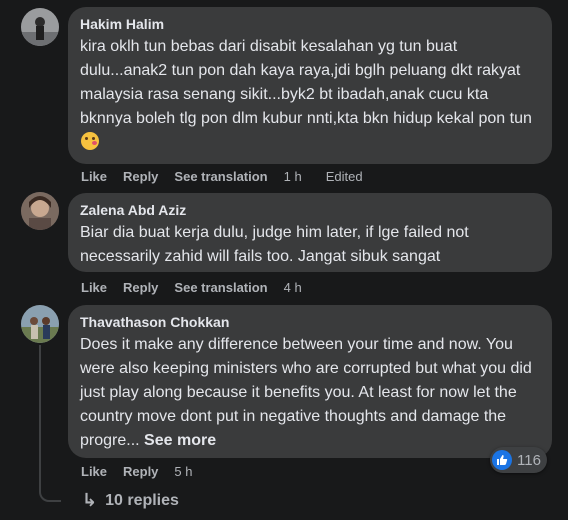  I want to click on reaction-summary: 116, so click(518, 460).